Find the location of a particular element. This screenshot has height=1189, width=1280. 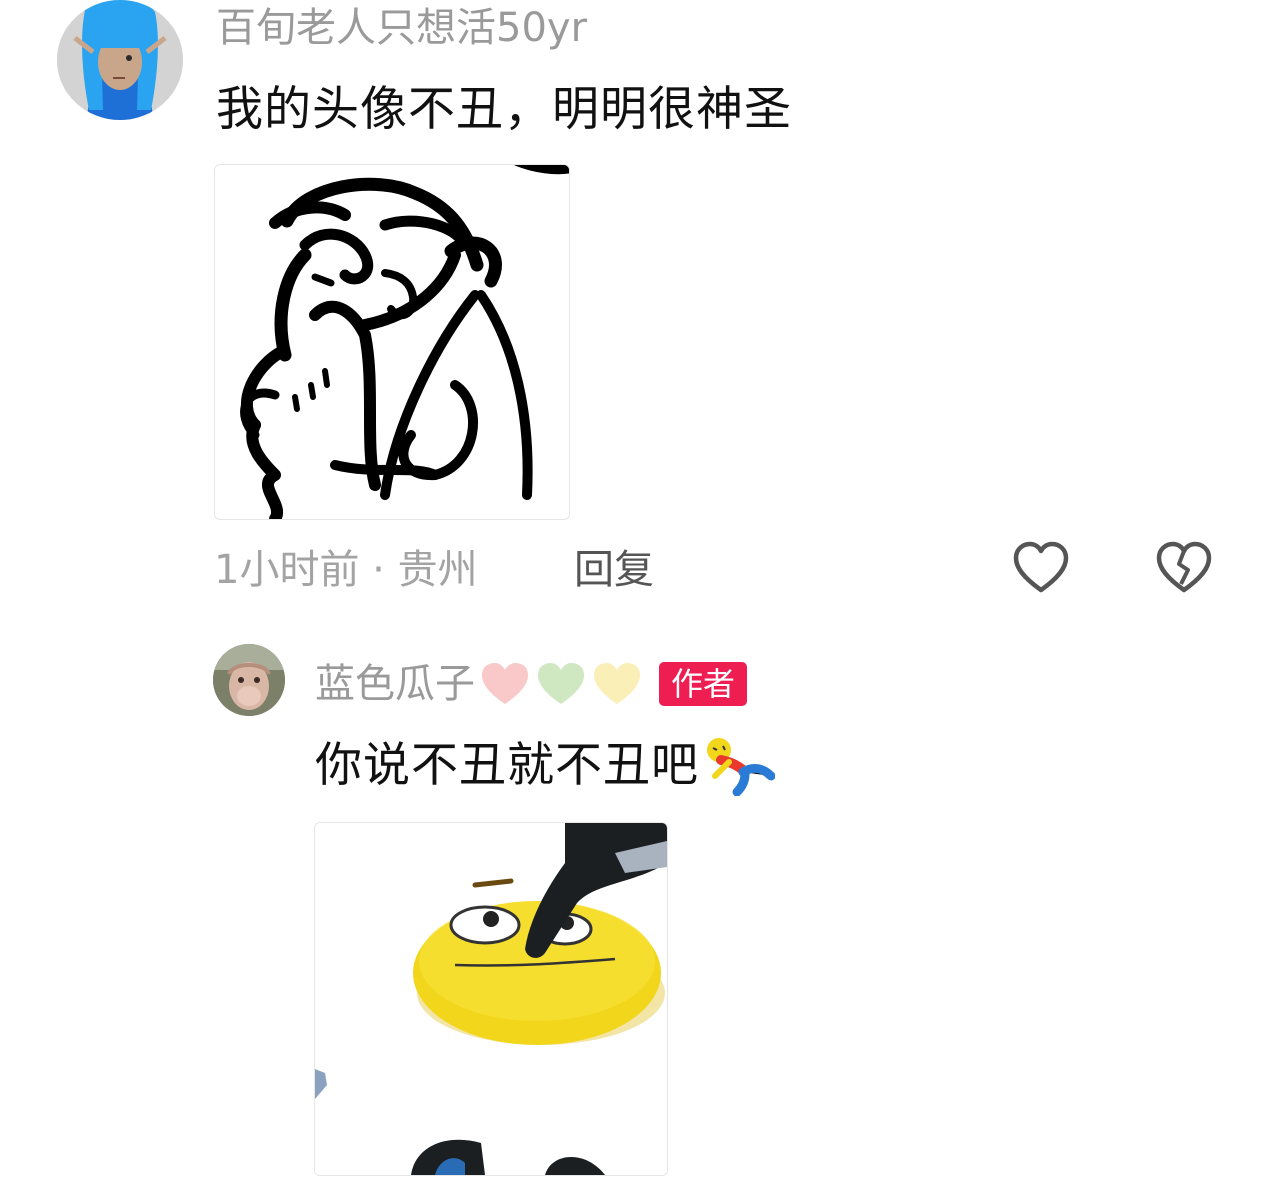

green-heart-icon is located at coordinates (561, 683).